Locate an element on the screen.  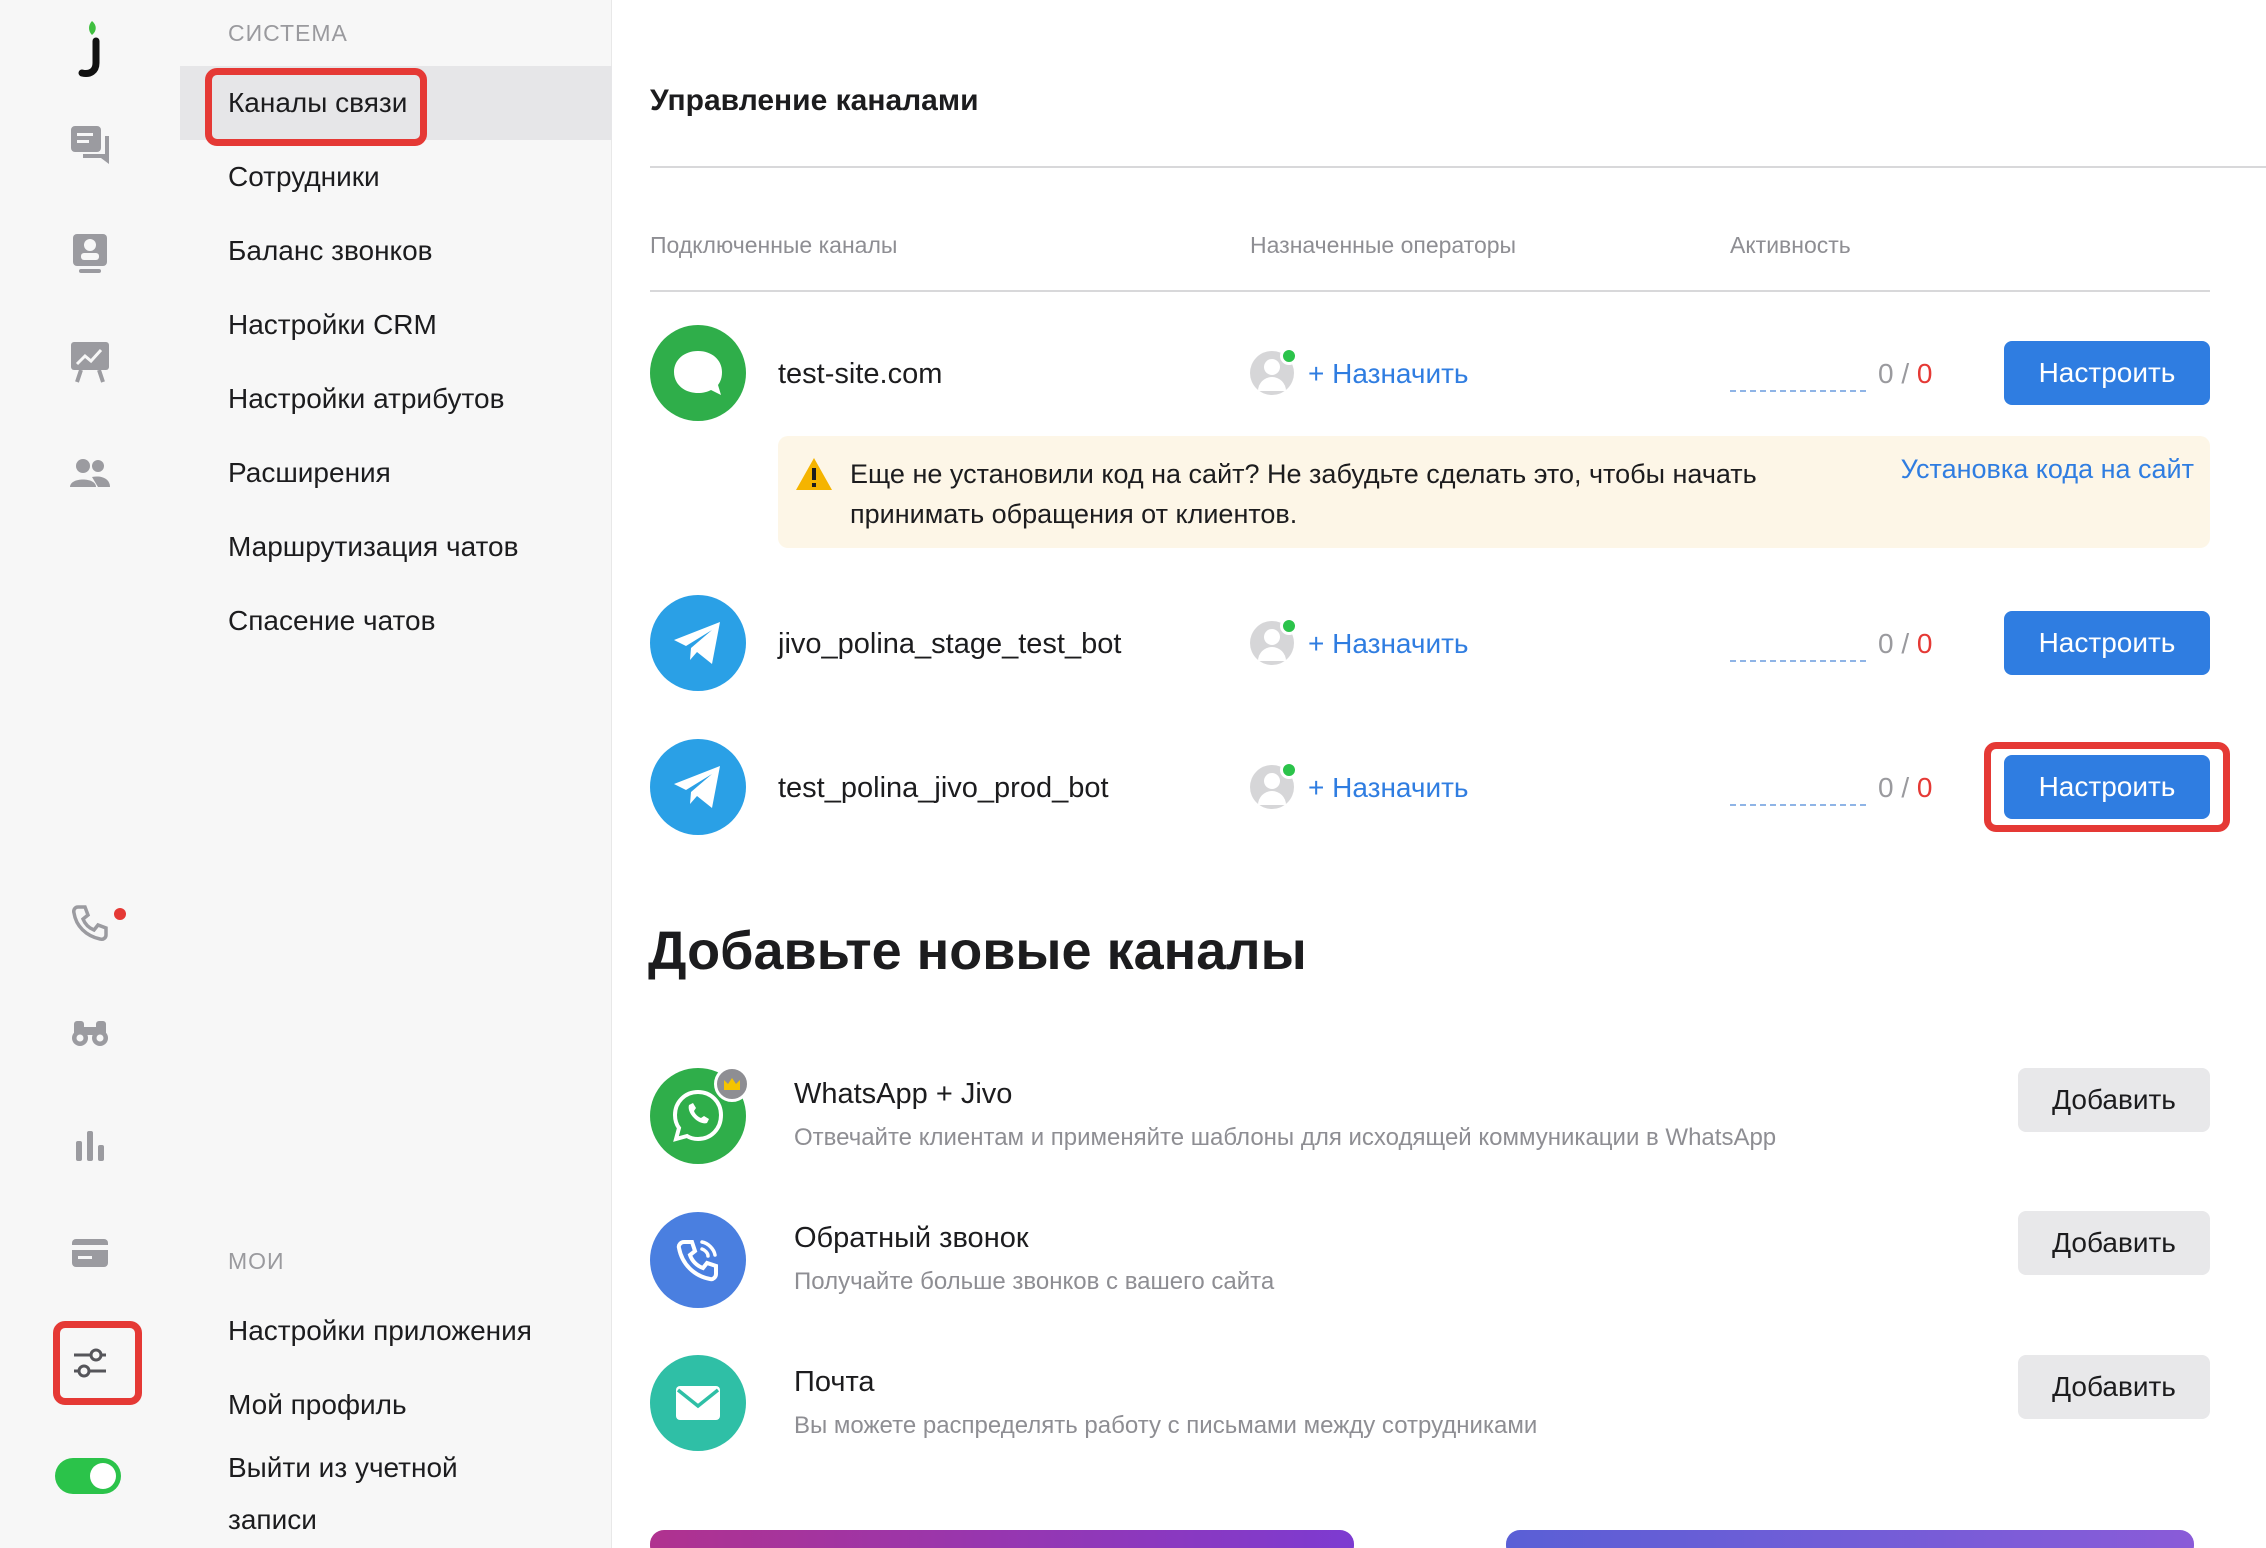
channel-name: test_polina_jivo_prod_bot is located at coordinates (943, 788).